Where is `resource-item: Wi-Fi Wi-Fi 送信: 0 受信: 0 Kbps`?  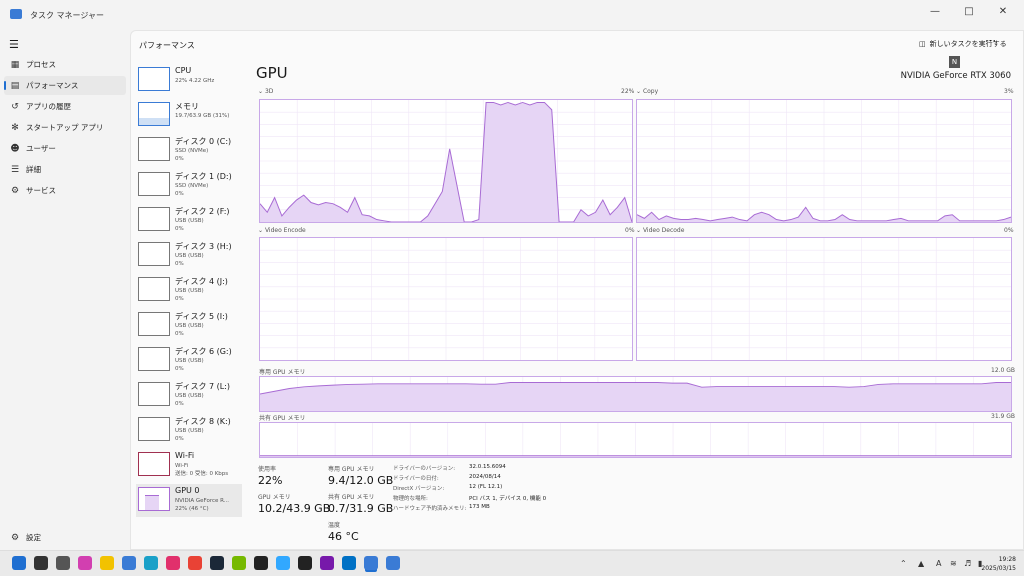 resource-item: Wi-Fi Wi-Fi 送信: 0 受信: 0 Kbps is located at coordinates (189, 465).